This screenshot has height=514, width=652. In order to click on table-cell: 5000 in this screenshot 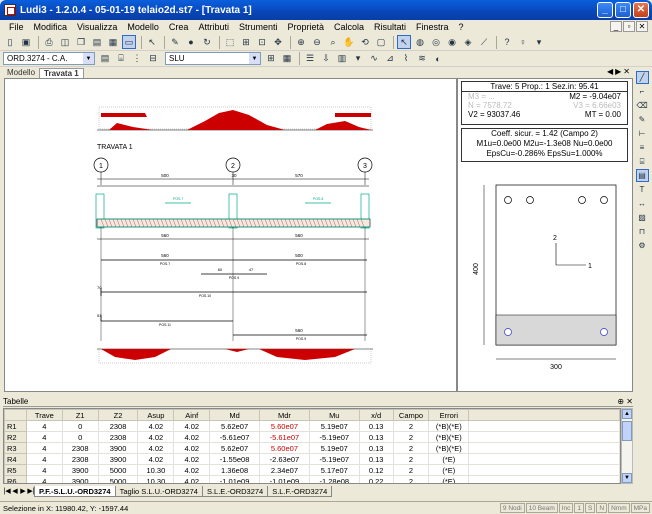, I will do `click(118, 470)`.